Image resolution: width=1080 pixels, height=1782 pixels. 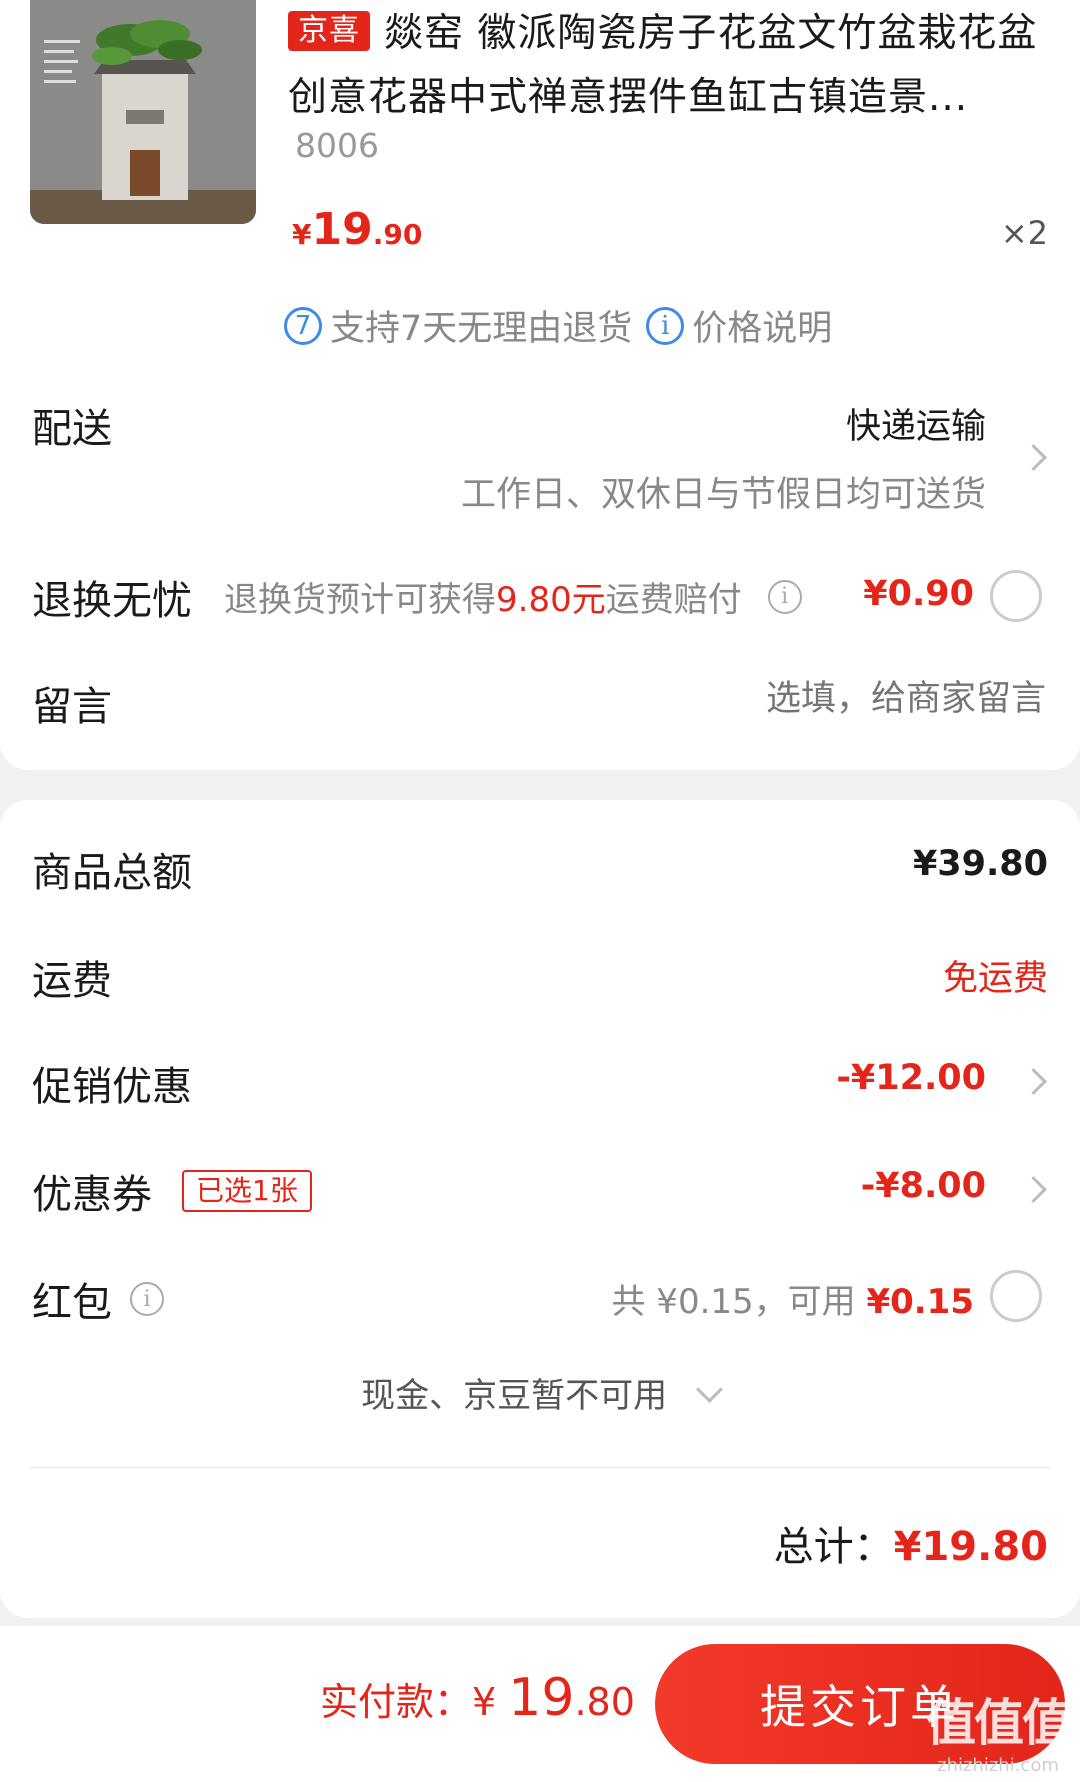 What do you see at coordinates (709, 1389) in the screenshot?
I see `chevron-down-icon` at bounding box center [709, 1389].